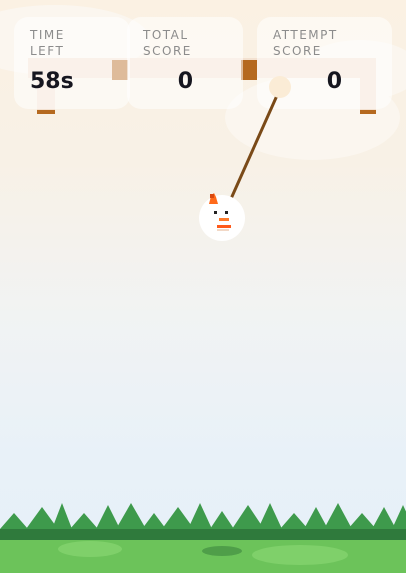 The width and height of the screenshot is (406, 573). I want to click on rope, so click(254, 146).